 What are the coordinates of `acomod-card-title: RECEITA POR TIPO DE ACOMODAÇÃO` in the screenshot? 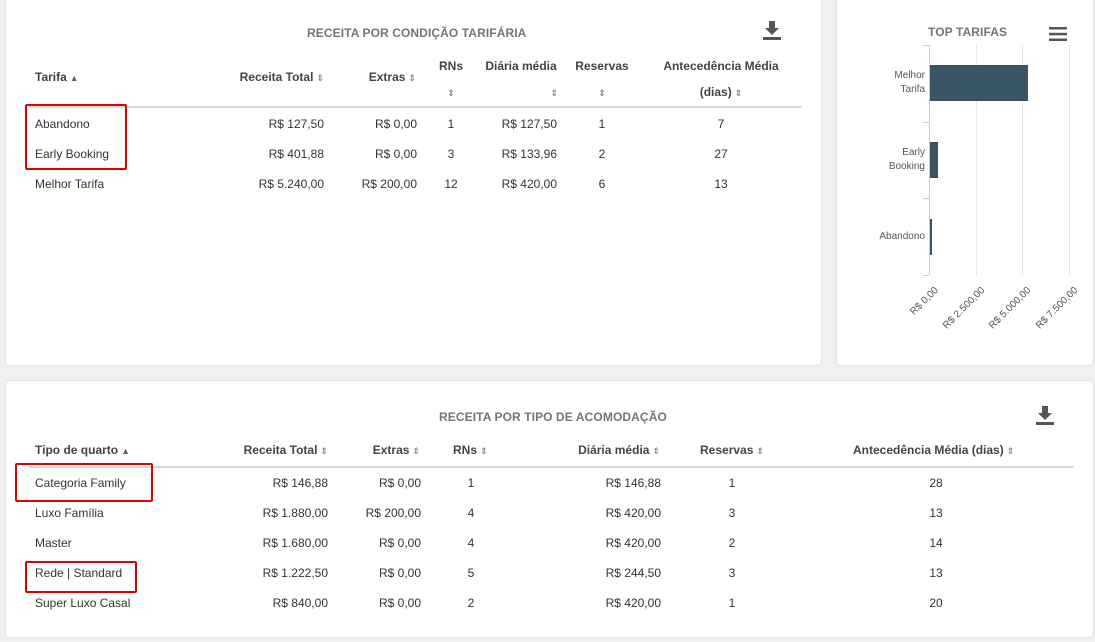 It's located at (553, 417).